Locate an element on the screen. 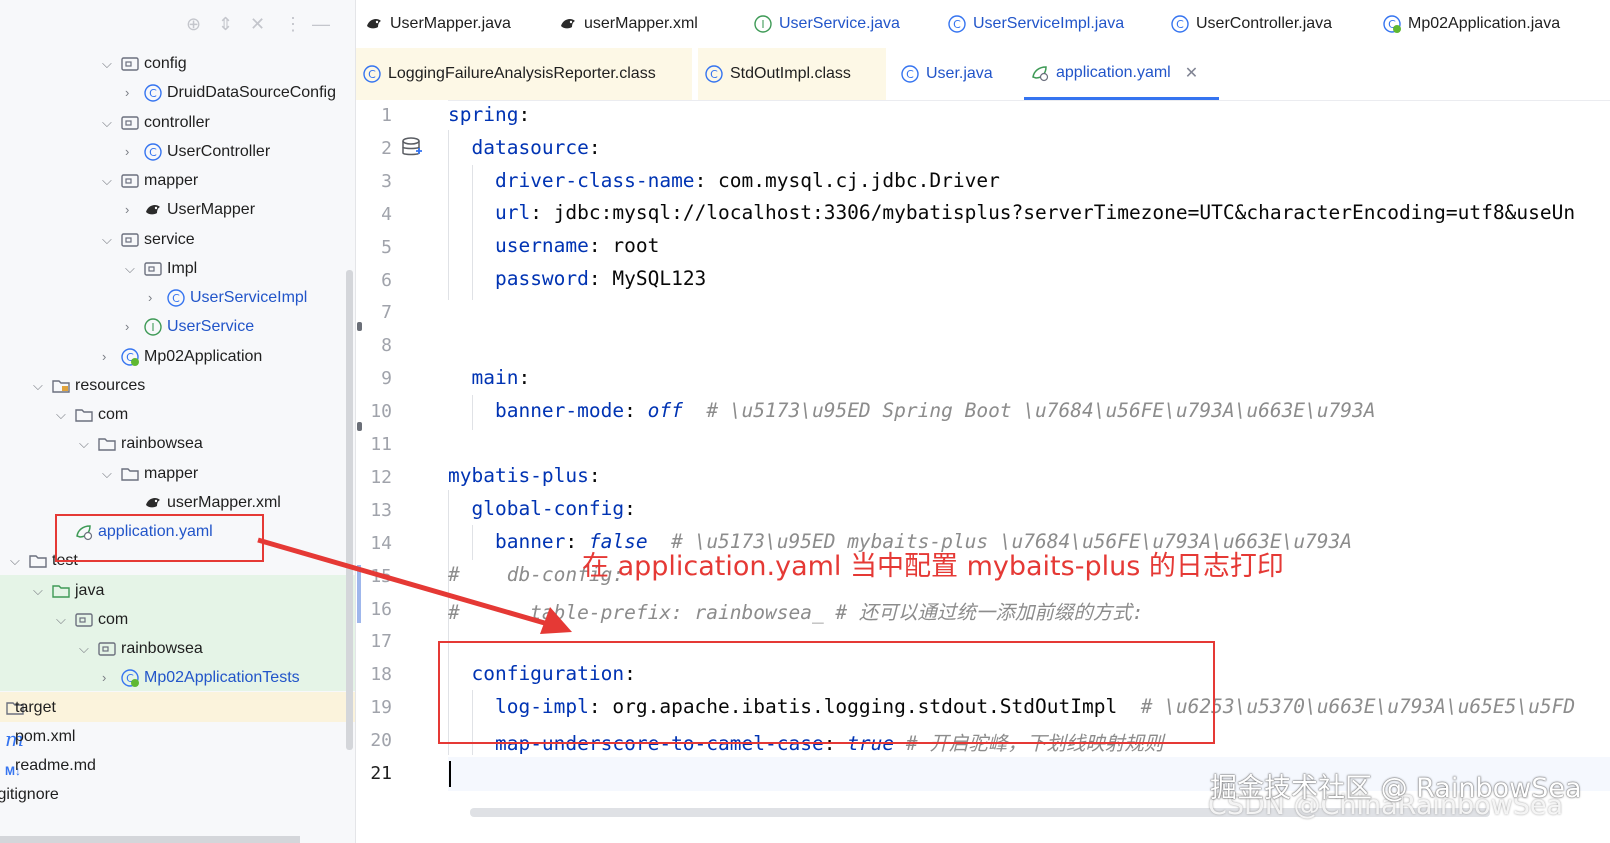  tree-row: ⌵ Impl is located at coordinates (177, 269).